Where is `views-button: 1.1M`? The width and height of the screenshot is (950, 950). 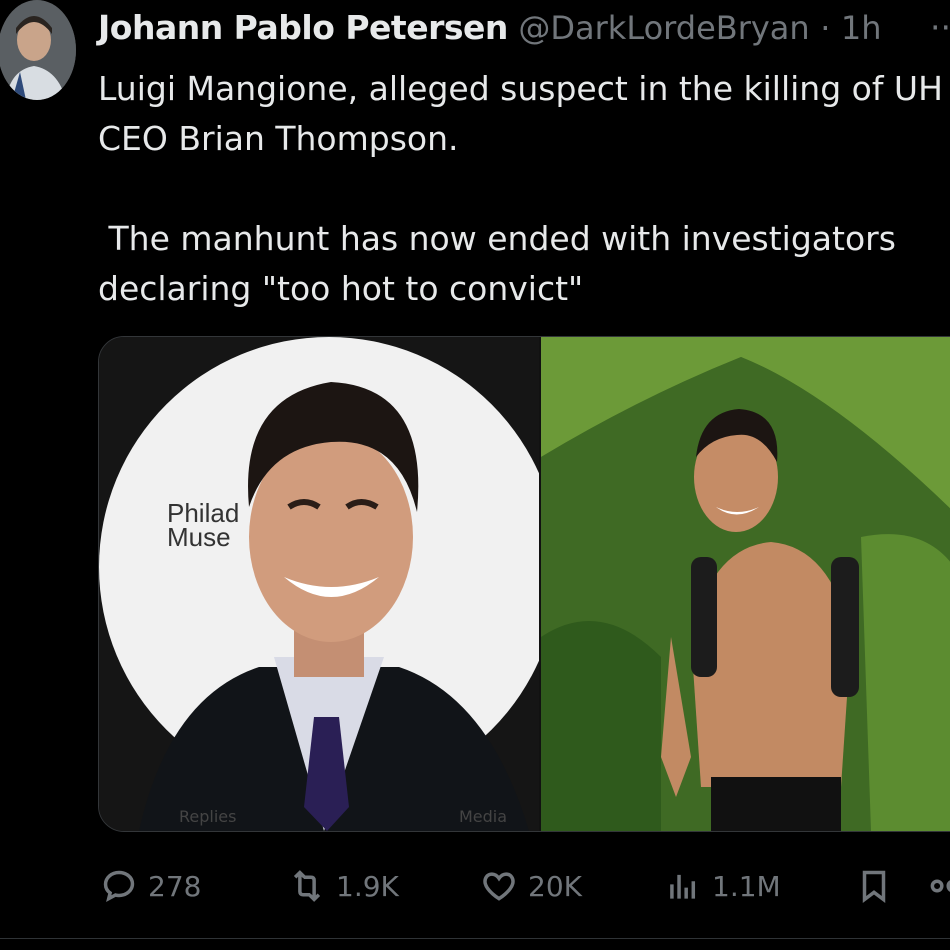
views-button: 1.1M is located at coordinates (722, 886).